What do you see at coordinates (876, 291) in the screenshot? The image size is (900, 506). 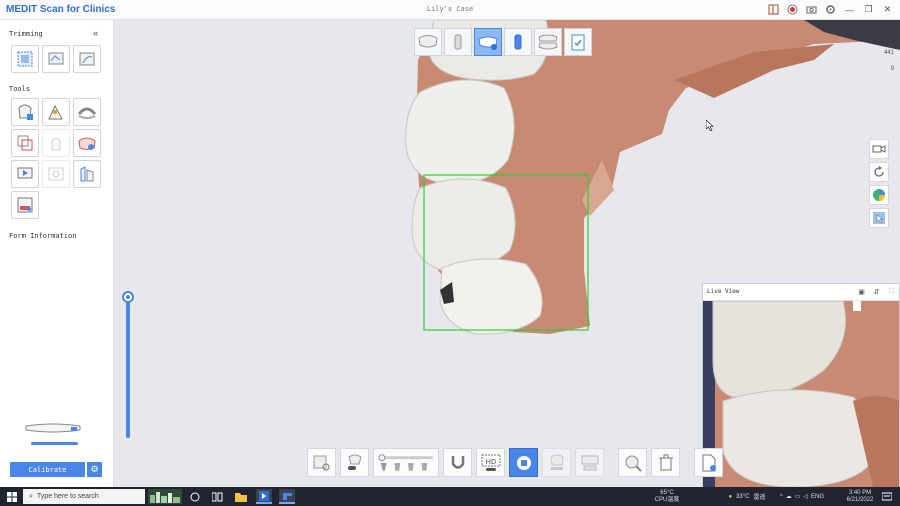 I see `live-view-pin-icon: ⇵` at bounding box center [876, 291].